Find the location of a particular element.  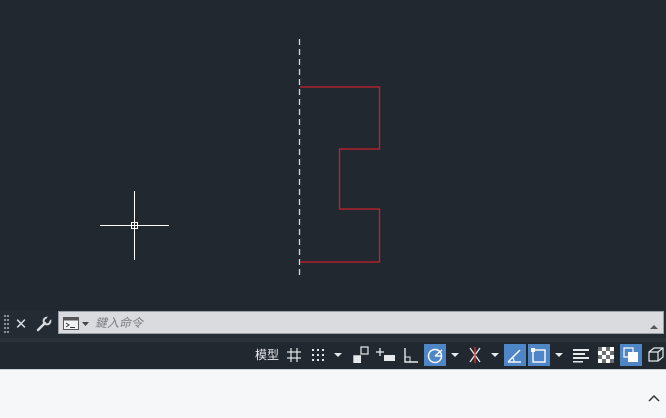

selection-cycling-icon is located at coordinates (631, 355).